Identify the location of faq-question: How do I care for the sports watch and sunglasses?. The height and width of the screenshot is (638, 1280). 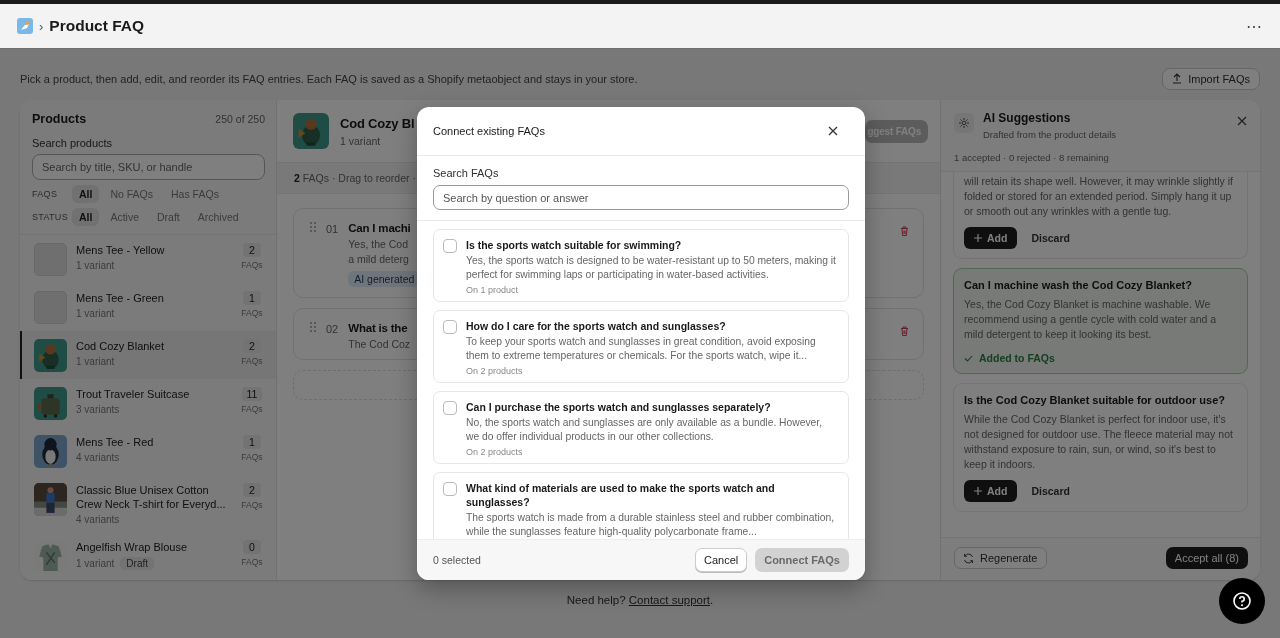
(596, 326).